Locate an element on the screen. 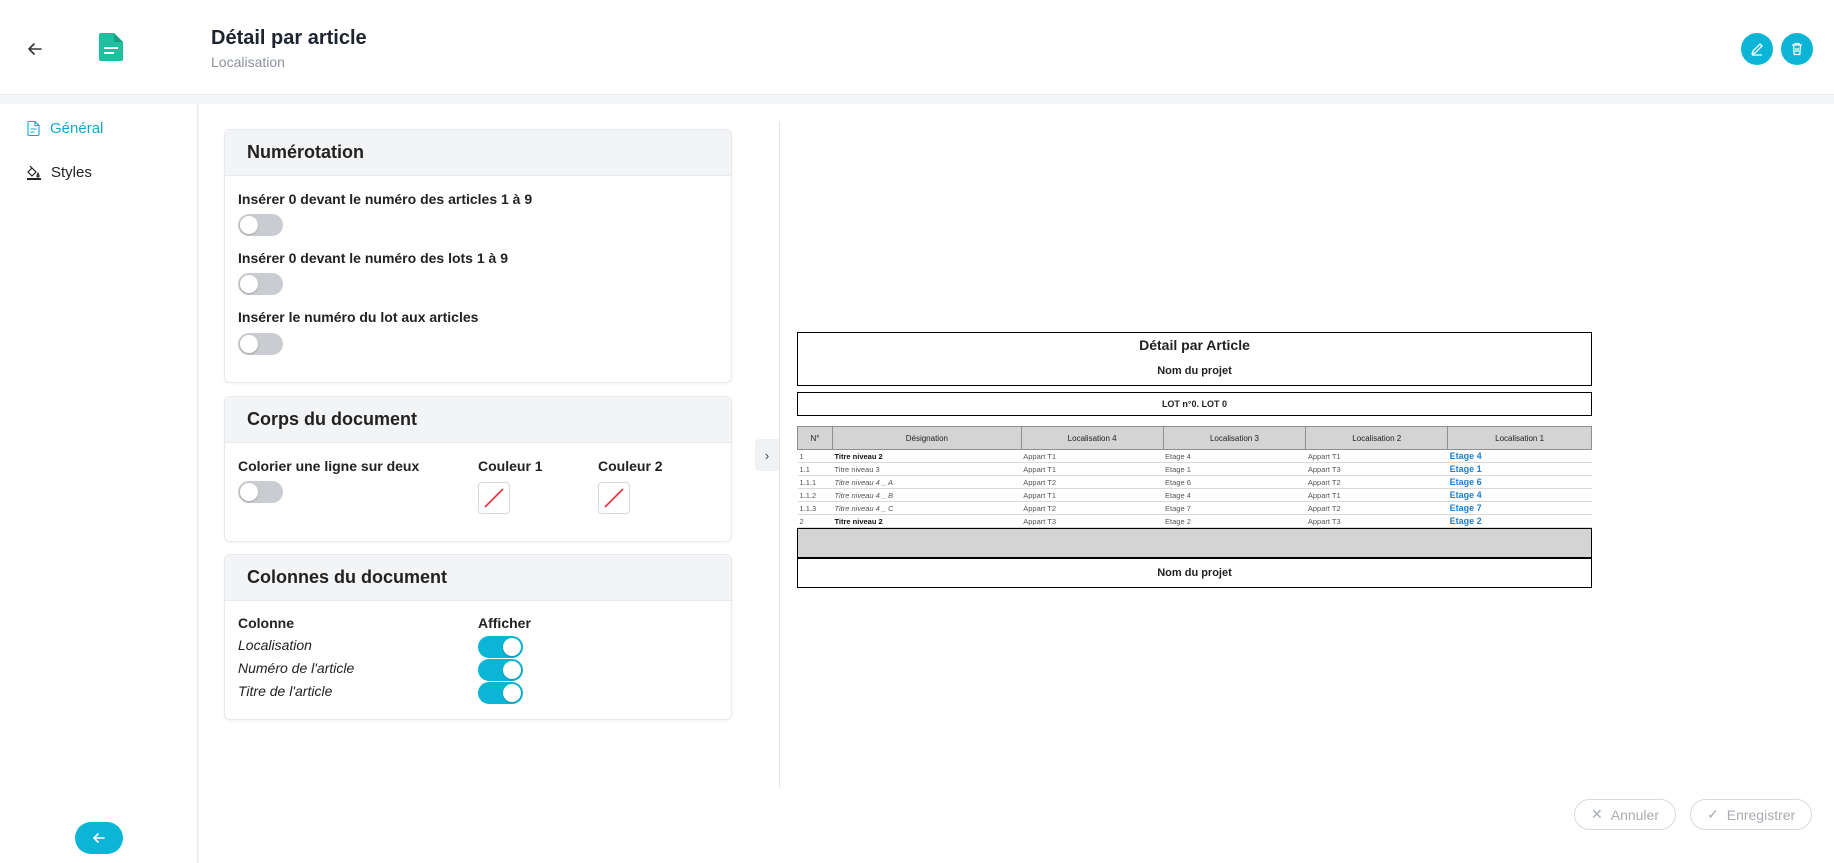 This screenshot has height=863, width=1834. option-label: Insérer le numéro du lot aux articles is located at coordinates (358, 317).